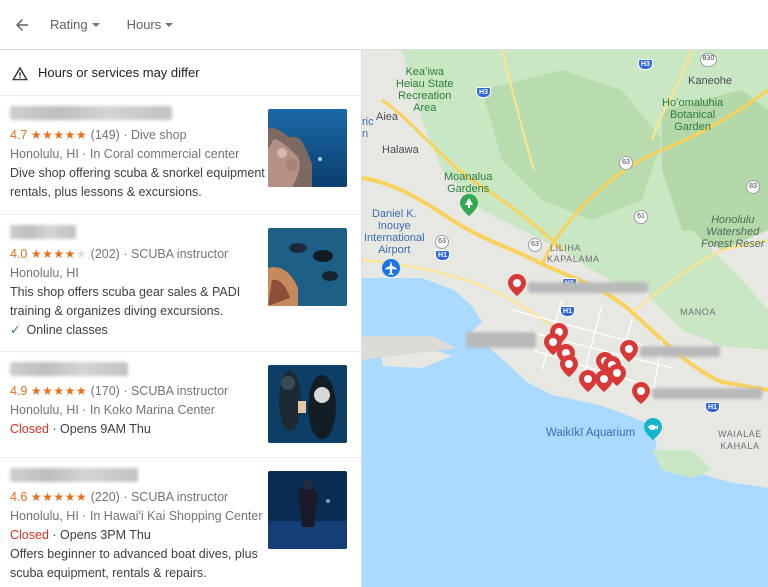 This screenshot has width=768, height=587. Describe the element at coordinates (19, 391) in the screenshot. I see `rating-value: 4.9` at that location.